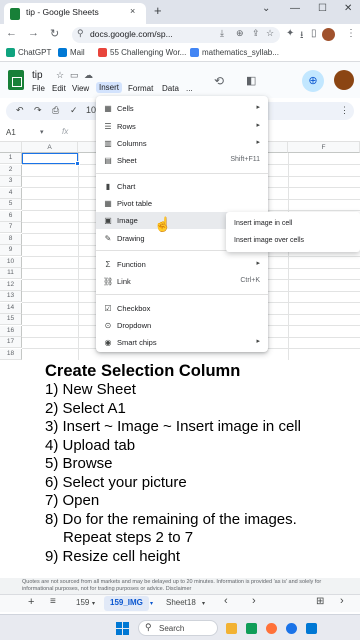  Describe the element at coordinates (75, 13) in the screenshot. I see `browser-tab: tip - Google Sheets ×` at that location.